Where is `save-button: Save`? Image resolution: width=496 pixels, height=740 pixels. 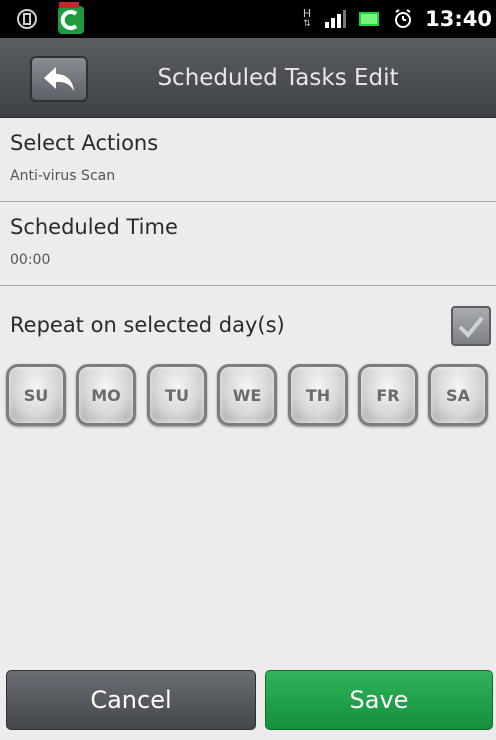 save-button: Save is located at coordinates (379, 700).